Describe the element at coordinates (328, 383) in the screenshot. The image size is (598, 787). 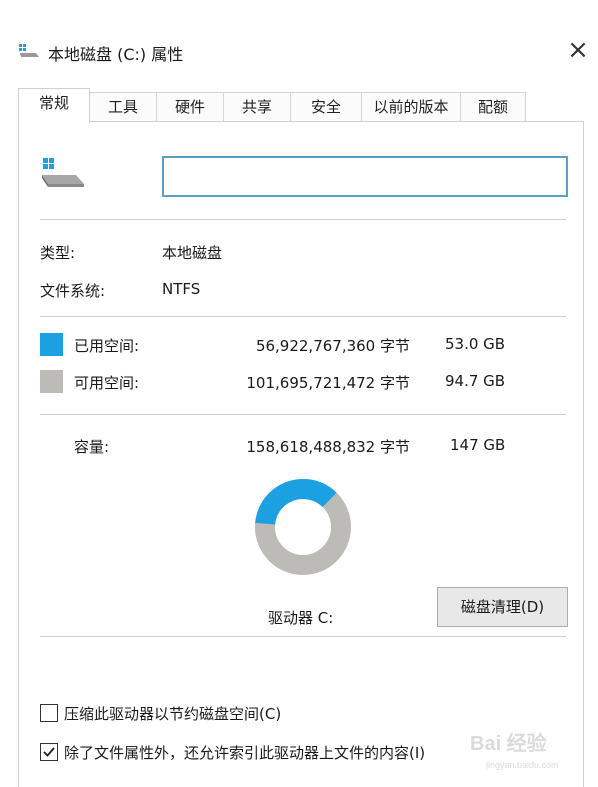
I see `free-space-bytes: 101,695,721,472 字节` at that location.